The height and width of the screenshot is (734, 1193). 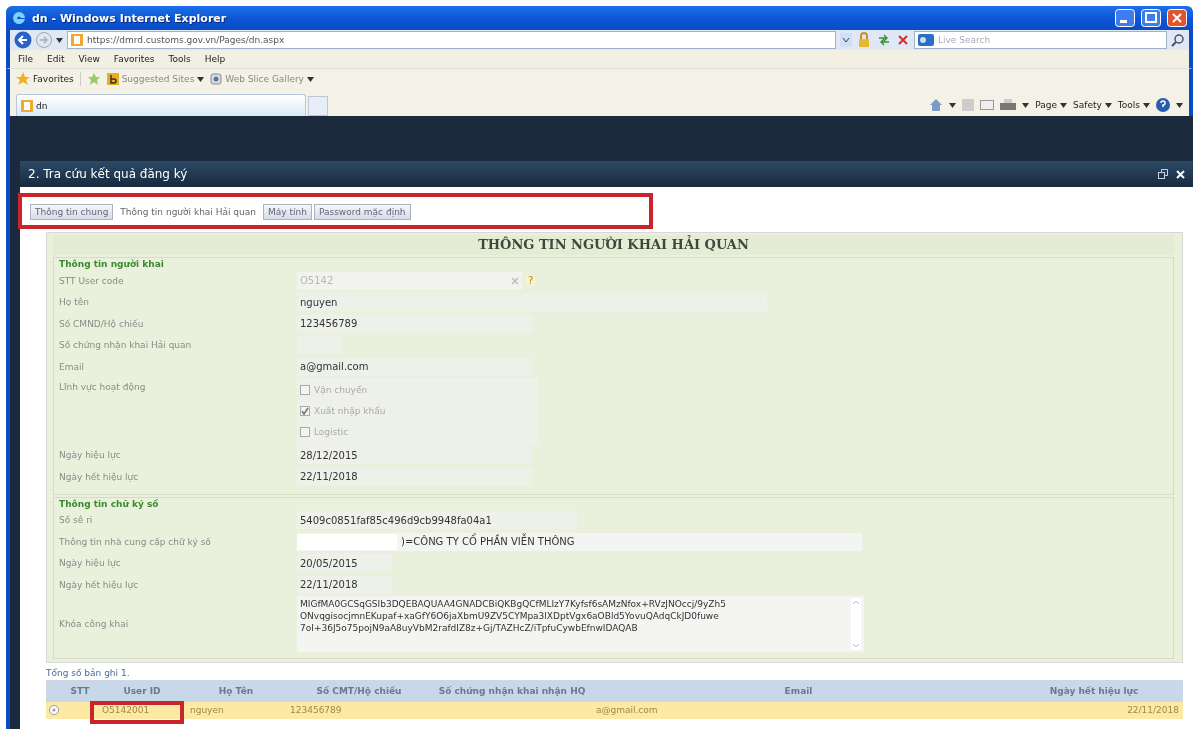 What do you see at coordinates (76, 520) in the screenshot?
I see `field-label: Số sê ri` at bounding box center [76, 520].